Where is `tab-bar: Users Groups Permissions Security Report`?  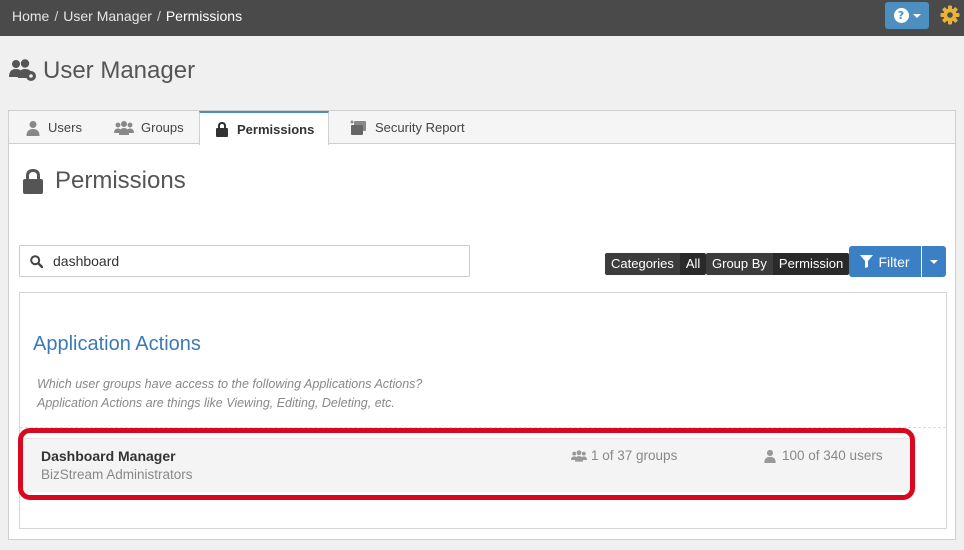
tab-bar: Users Groups Permissions Security Report is located at coordinates (482, 128).